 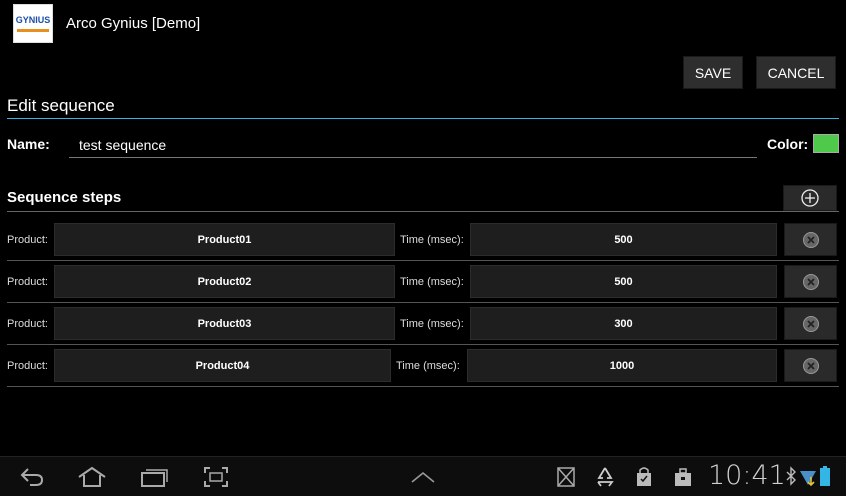 I want to click on name-field, so click(x=413, y=145).